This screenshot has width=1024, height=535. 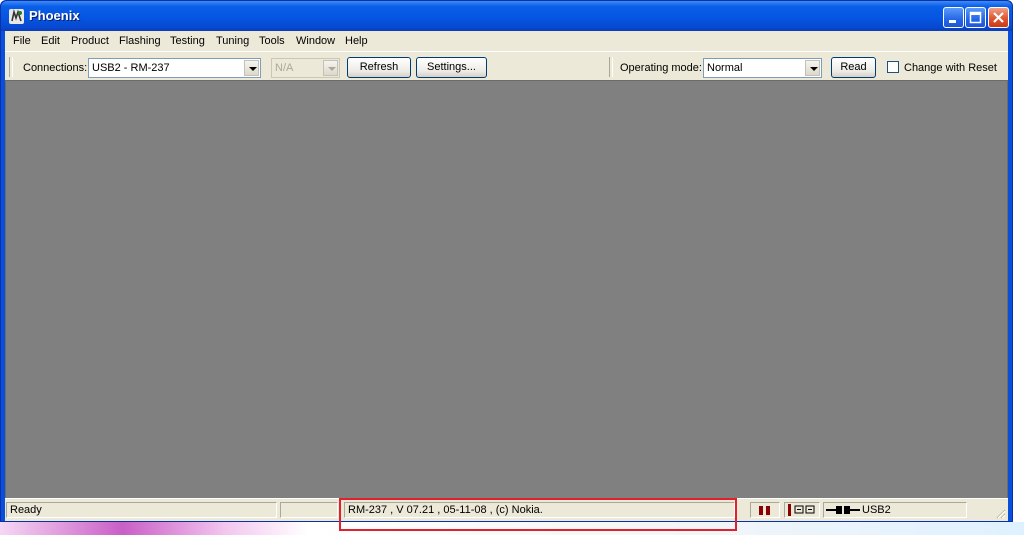 I want to click on menu-help: Help, so click(x=356, y=41).